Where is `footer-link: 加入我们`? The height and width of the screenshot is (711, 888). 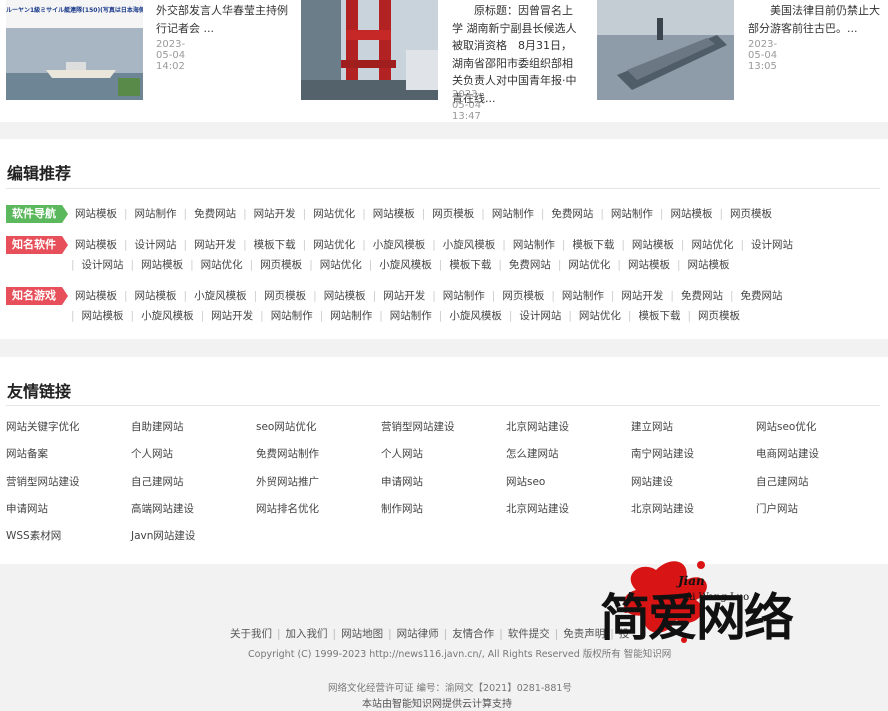 footer-link: 加入我们 is located at coordinates (307, 634).